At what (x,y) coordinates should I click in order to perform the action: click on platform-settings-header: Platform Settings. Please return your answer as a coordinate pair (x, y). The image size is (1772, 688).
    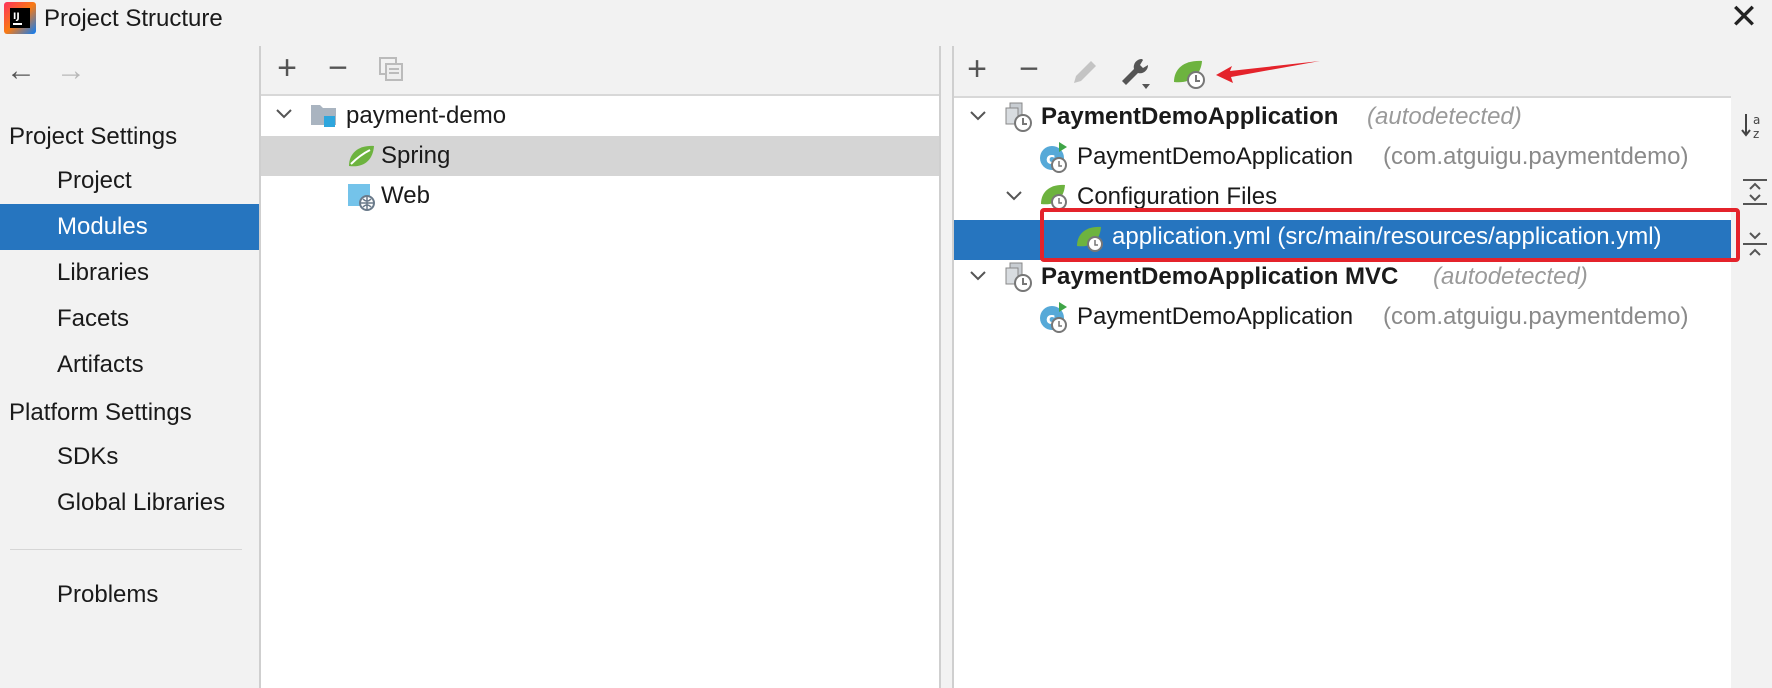
    Looking at the image, I should click on (100, 412).